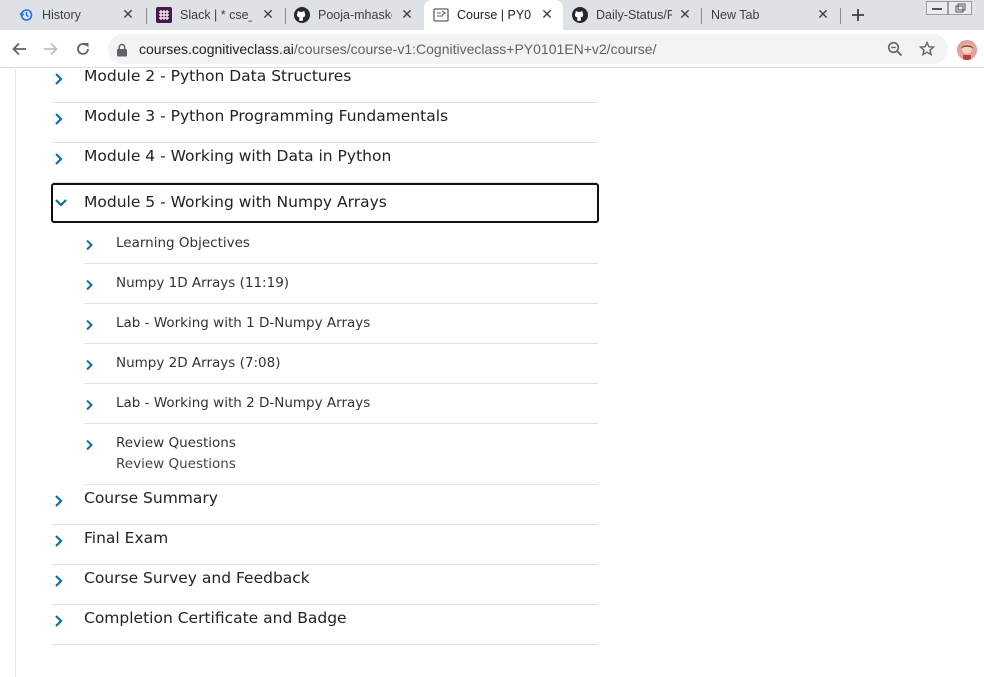  I want to click on tab-course-active: Course | PY01 ✕, so click(493, 15).